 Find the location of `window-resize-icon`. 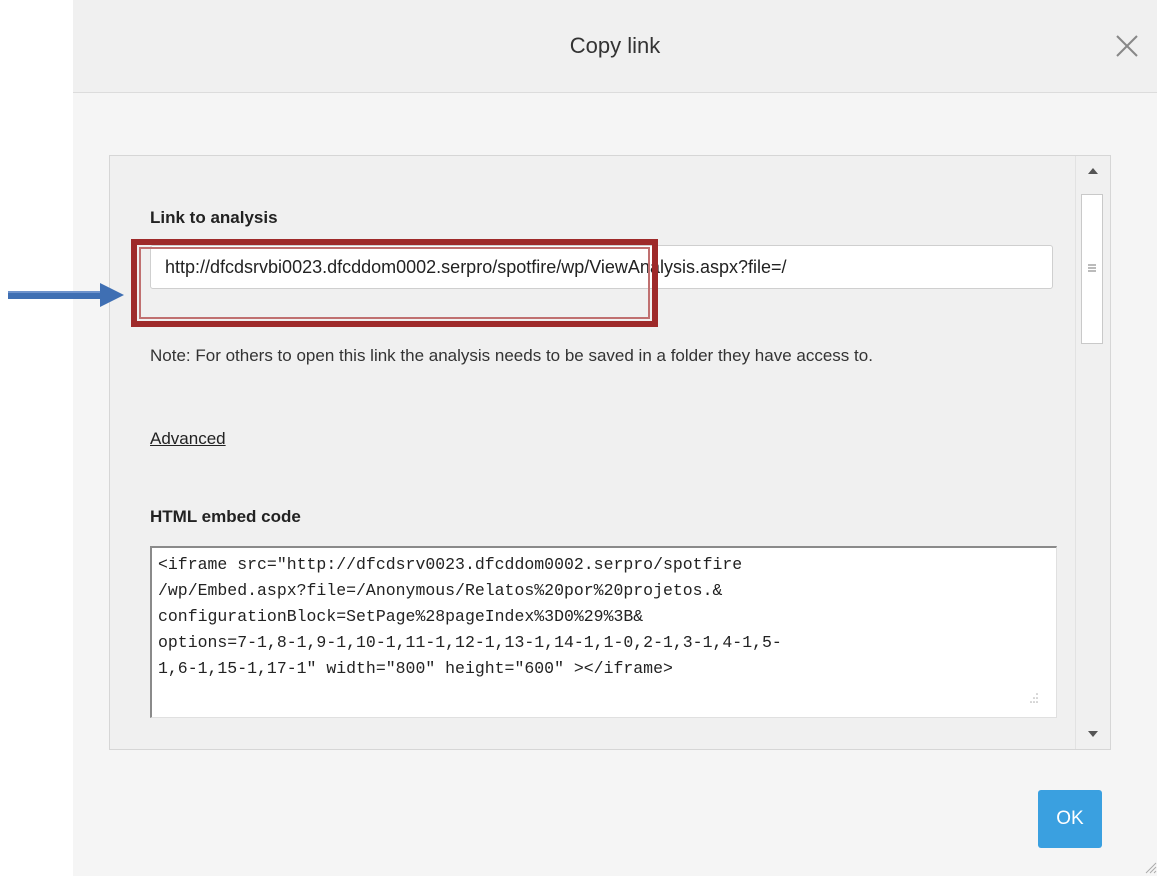

window-resize-icon is located at coordinates (1150, 867).